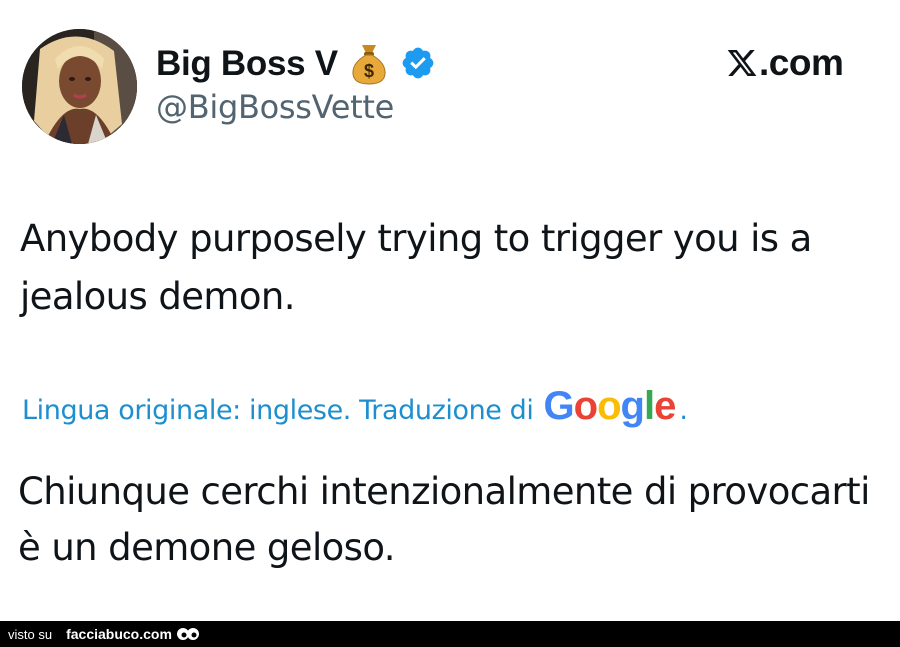  What do you see at coordinates (559, 406) in the screenshot?
I see `google-letter: G` at bounding box center [559, 406].